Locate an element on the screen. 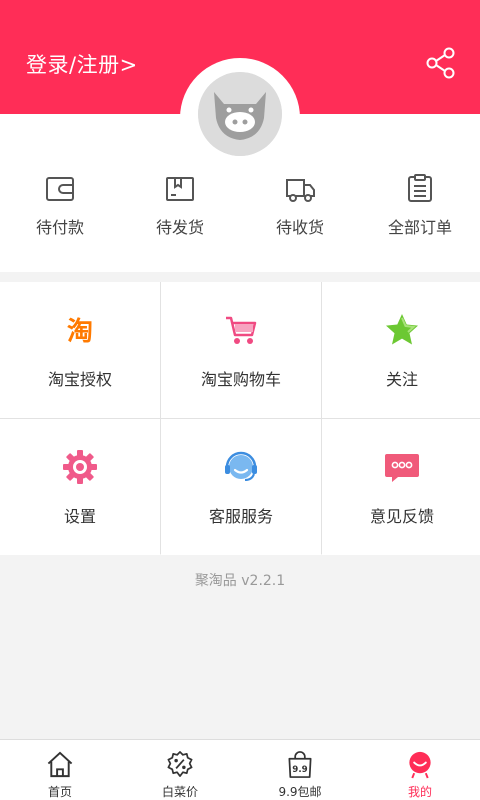  taobao-icon: 淘 is located at coordinates (80, 330).